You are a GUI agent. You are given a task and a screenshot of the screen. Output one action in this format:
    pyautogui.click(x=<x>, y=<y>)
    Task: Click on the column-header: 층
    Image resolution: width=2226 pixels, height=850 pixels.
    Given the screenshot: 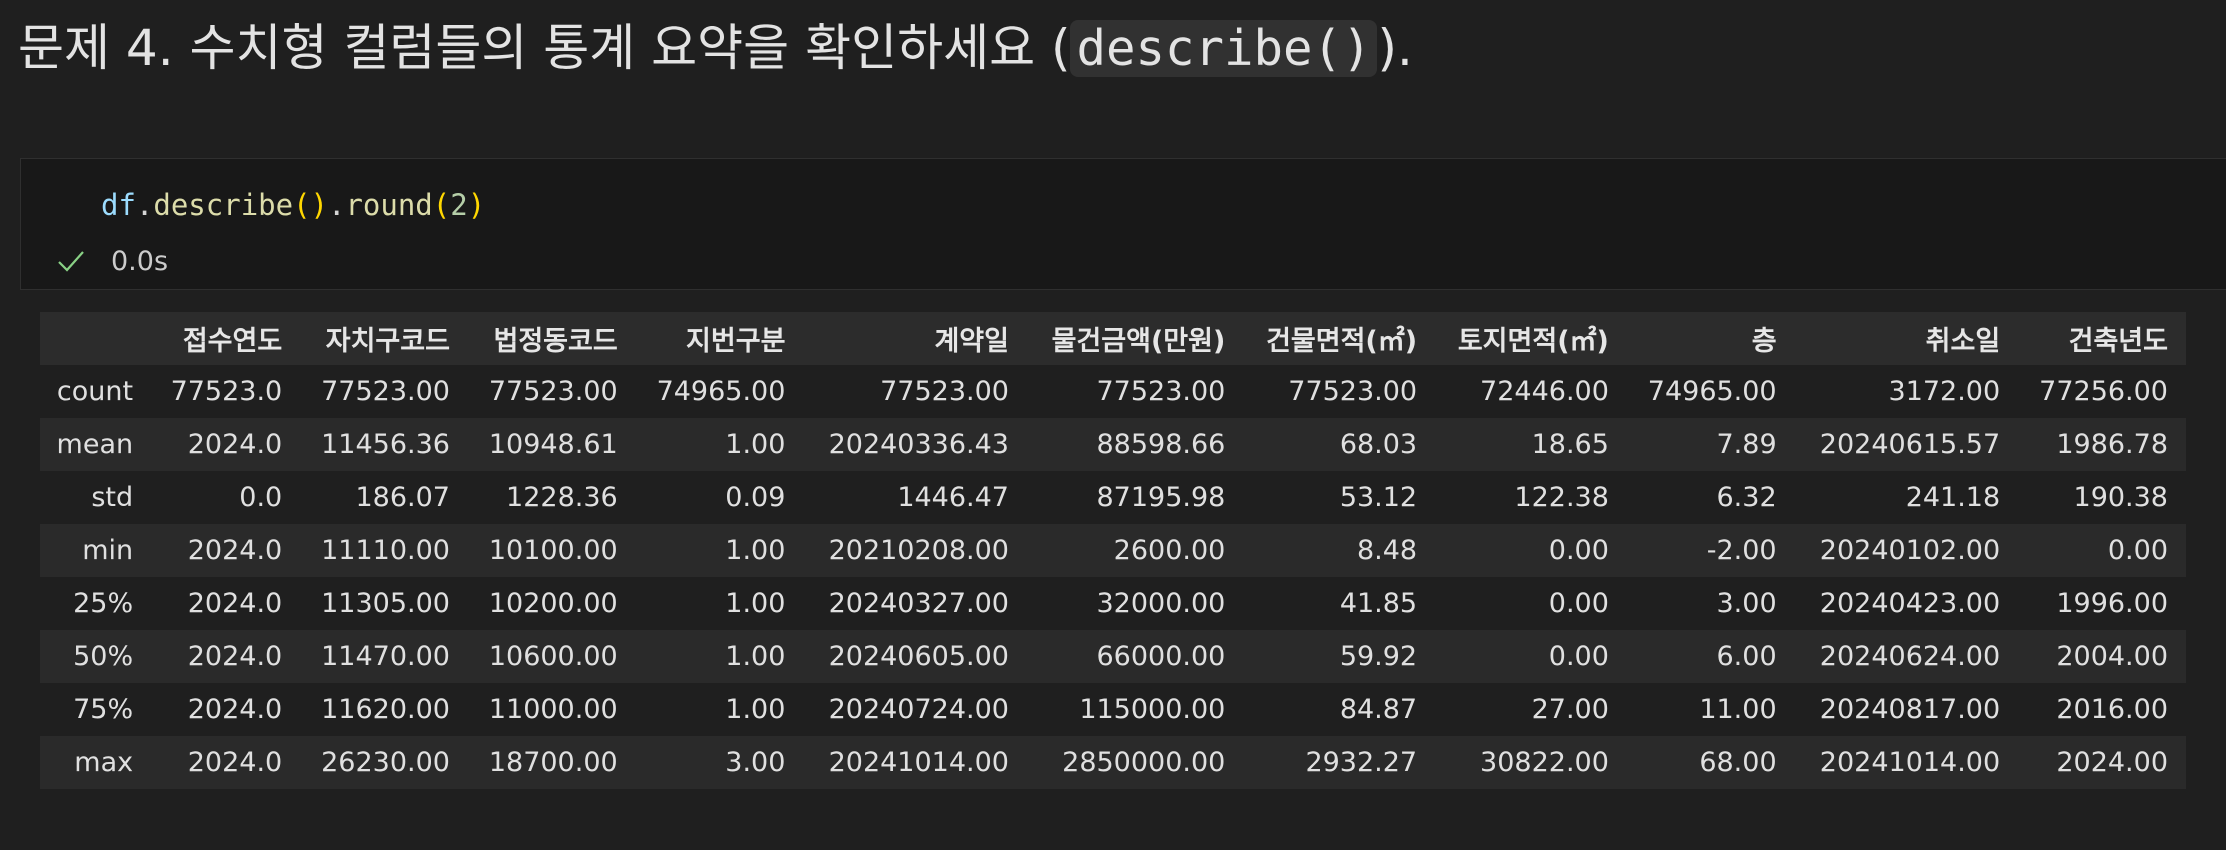 What is the action you would take?
    pyautogui.click(x=1710, y=338)
    